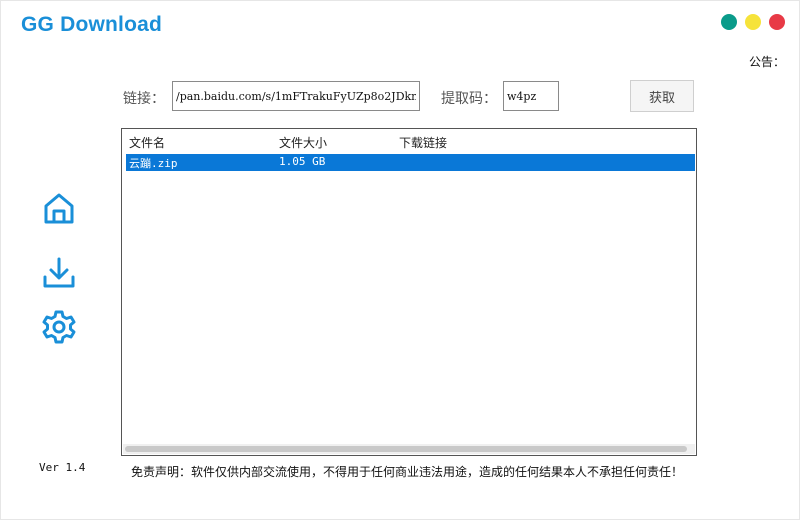  I want to click on row-filename: 云蹦.zip, so click(153, 163).